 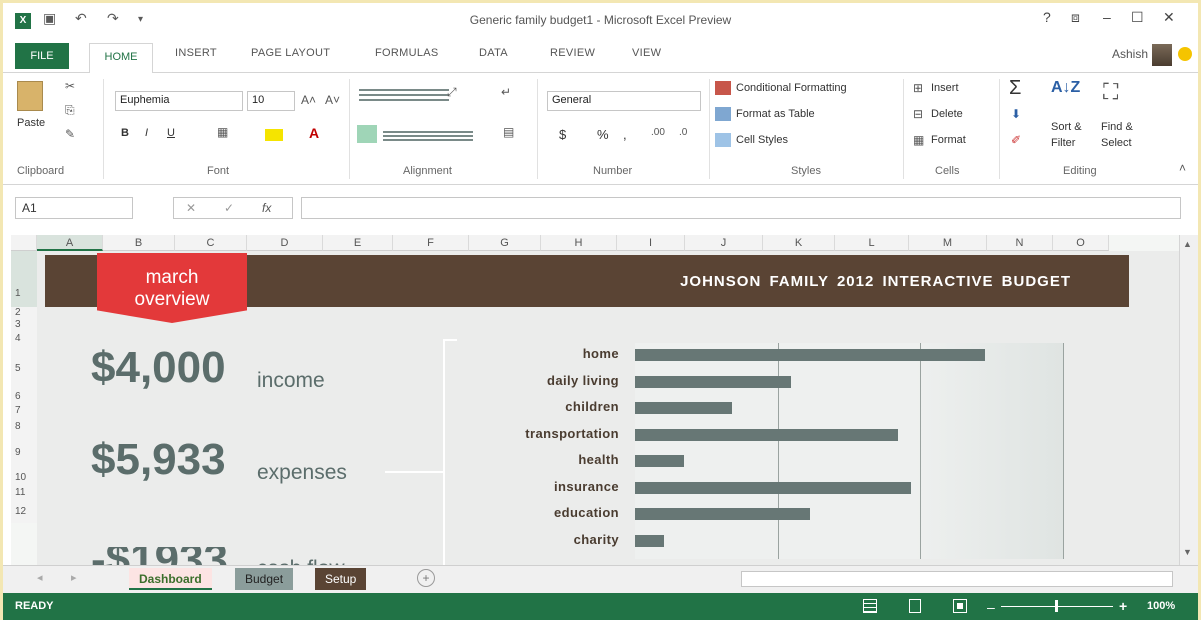 I want to click on underline-button: U, so click(x=171, y=133).